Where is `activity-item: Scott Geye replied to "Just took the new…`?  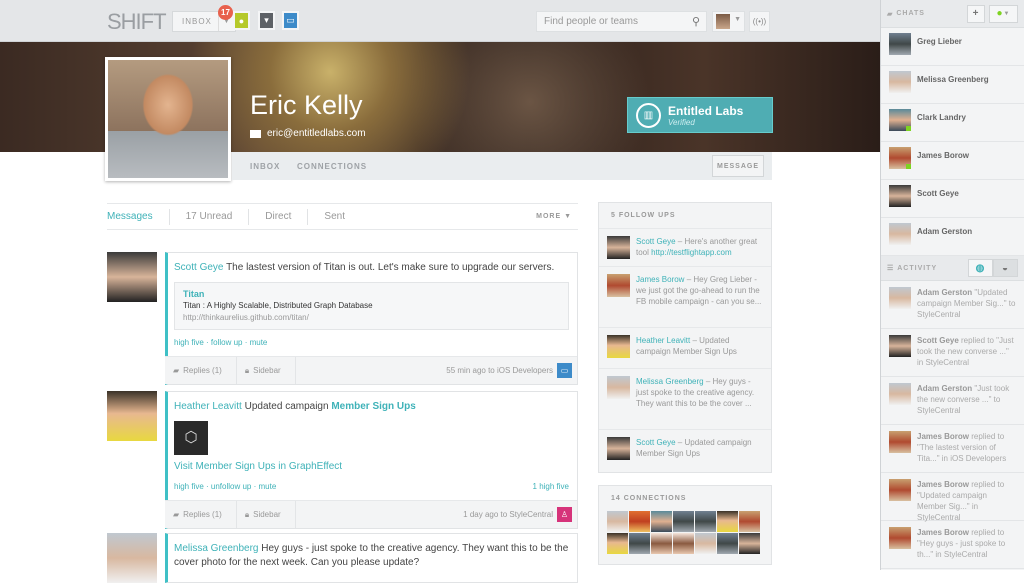
activity-item: Scott Geye replied to "Just took the new… is located at coordinates (952, 353).